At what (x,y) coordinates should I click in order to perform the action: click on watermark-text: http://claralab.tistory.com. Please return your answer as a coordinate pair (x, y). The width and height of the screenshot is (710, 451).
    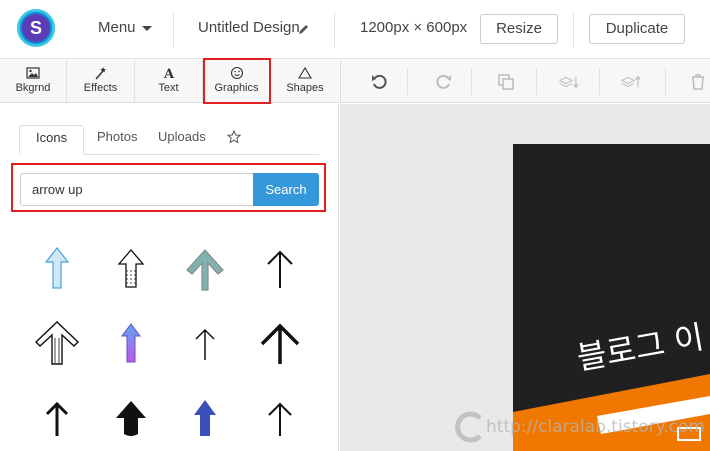
    Looking at the image, I should click on (595, 427).